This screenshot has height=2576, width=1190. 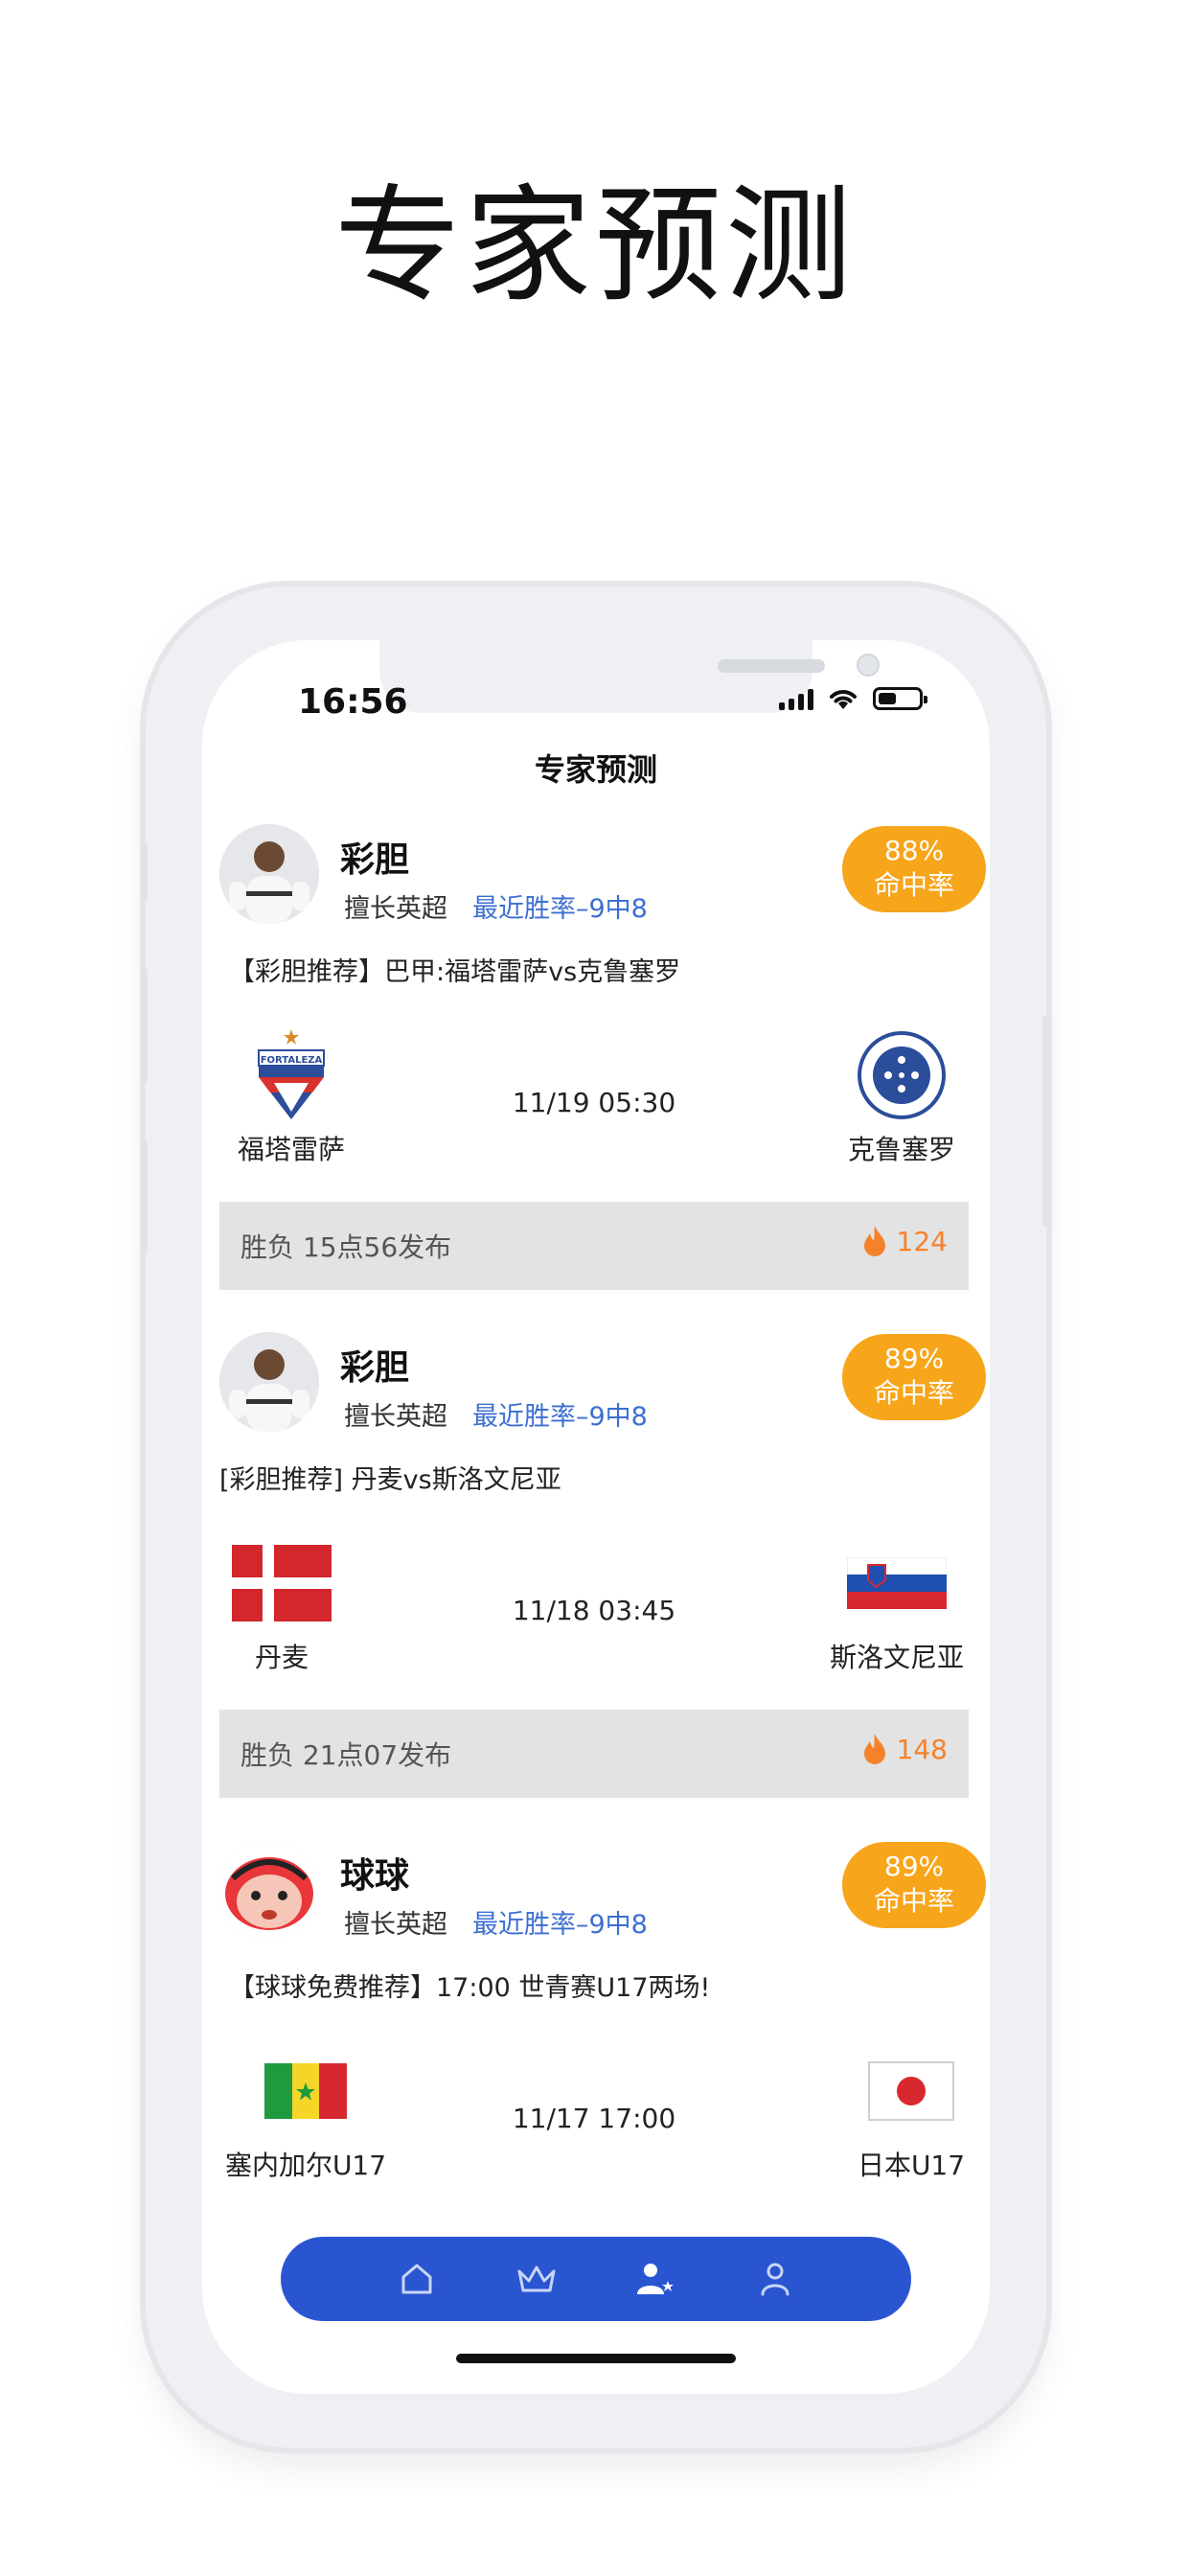 I want to click on hit-rate-percent: 88%, so click(x=914, y=851).